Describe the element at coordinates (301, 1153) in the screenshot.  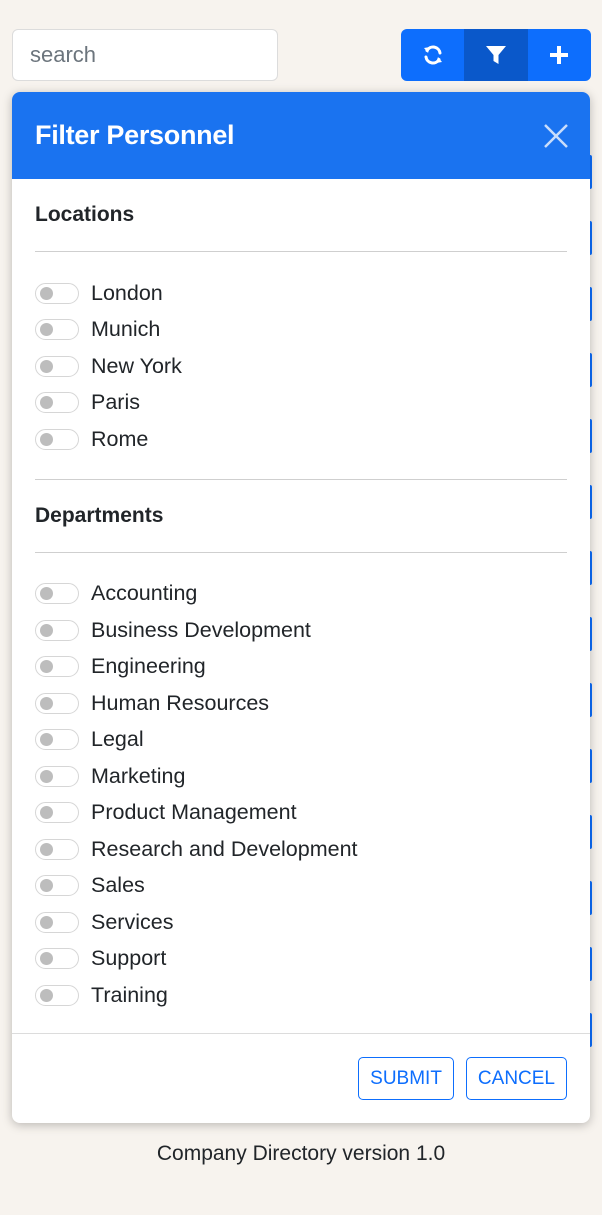
I see `version-footer: Company Directory version 1.0` at that location.